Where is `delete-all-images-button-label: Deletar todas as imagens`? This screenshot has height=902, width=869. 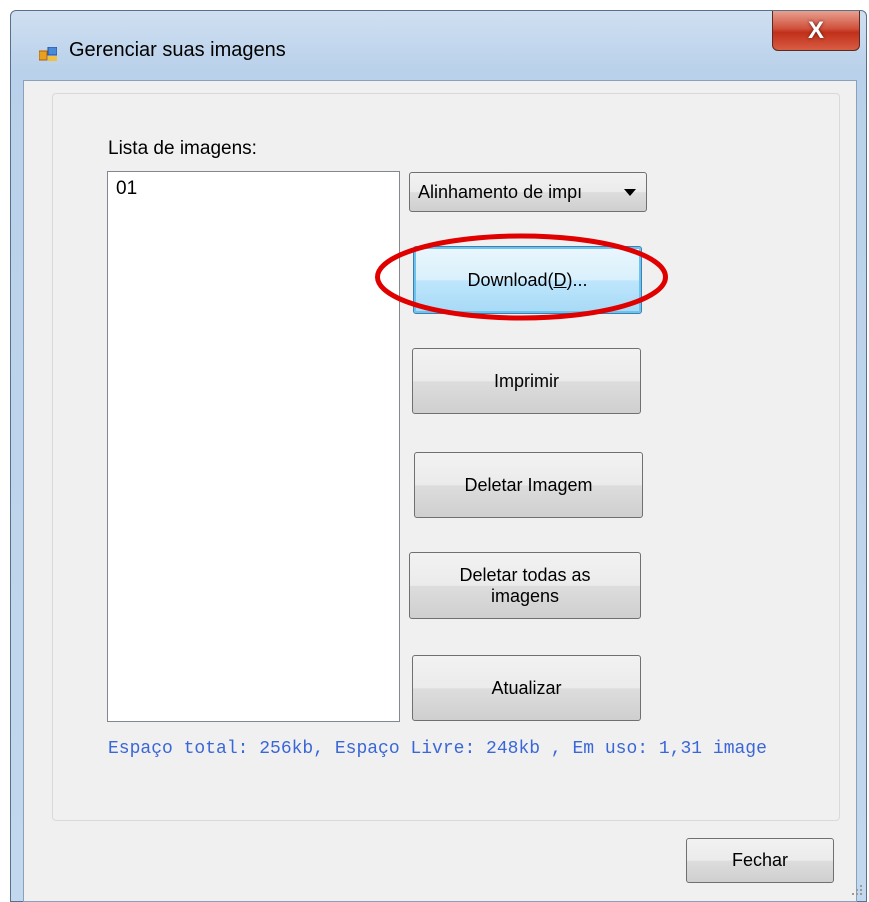 delete-all-images-button-label: Deletar todas as imagens is located at coordinates (525, 585).